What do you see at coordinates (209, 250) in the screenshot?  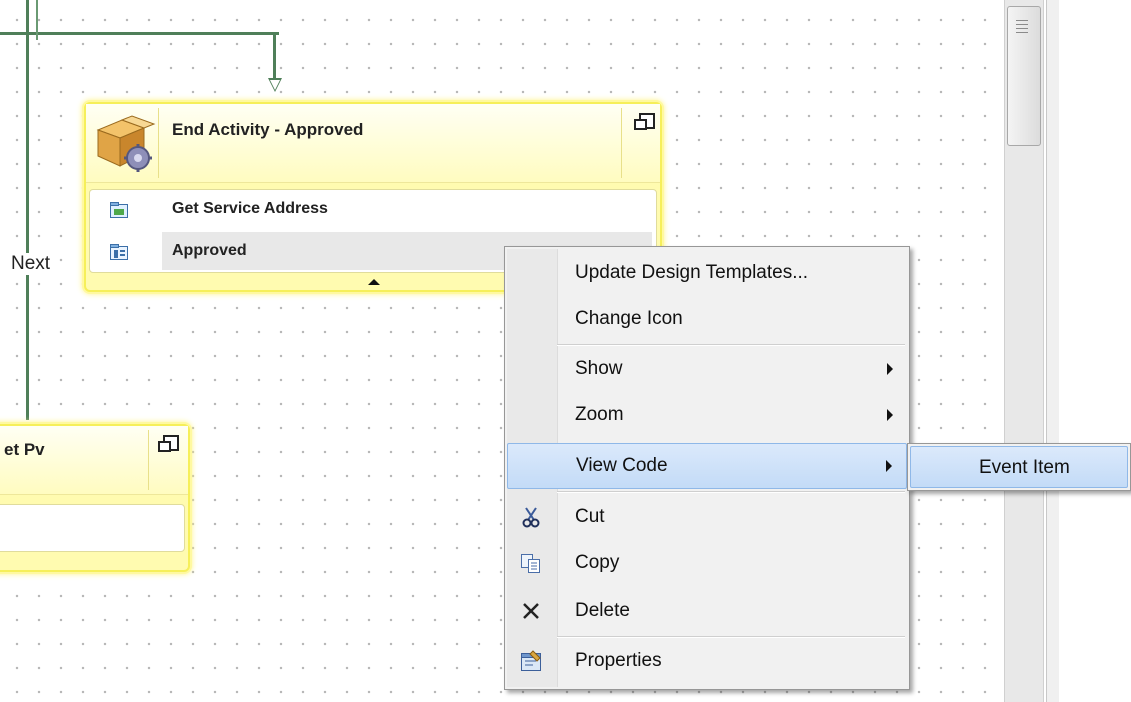 I see `list-item-label: Approved` at bounding box center [209, 250].